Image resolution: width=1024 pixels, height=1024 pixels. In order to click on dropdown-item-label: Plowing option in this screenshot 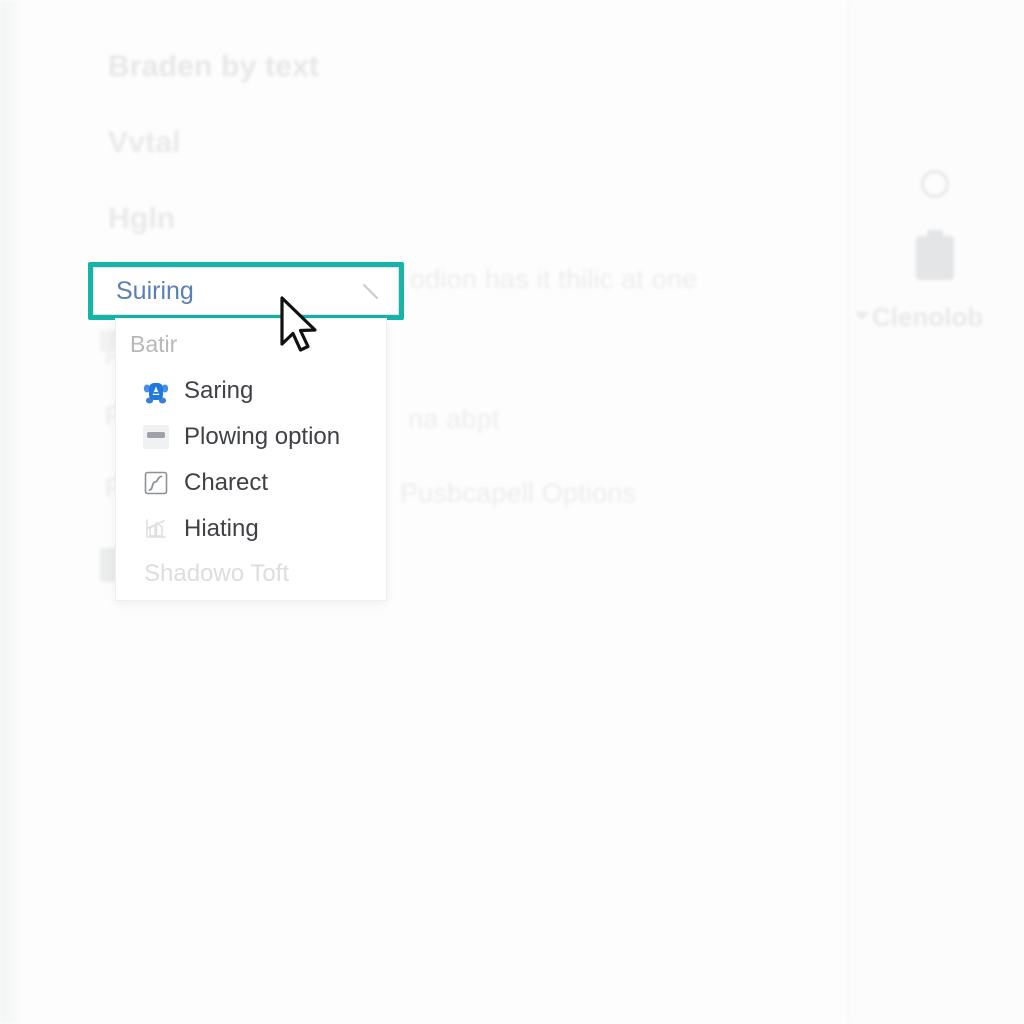, I will do `click(262, 436)`.